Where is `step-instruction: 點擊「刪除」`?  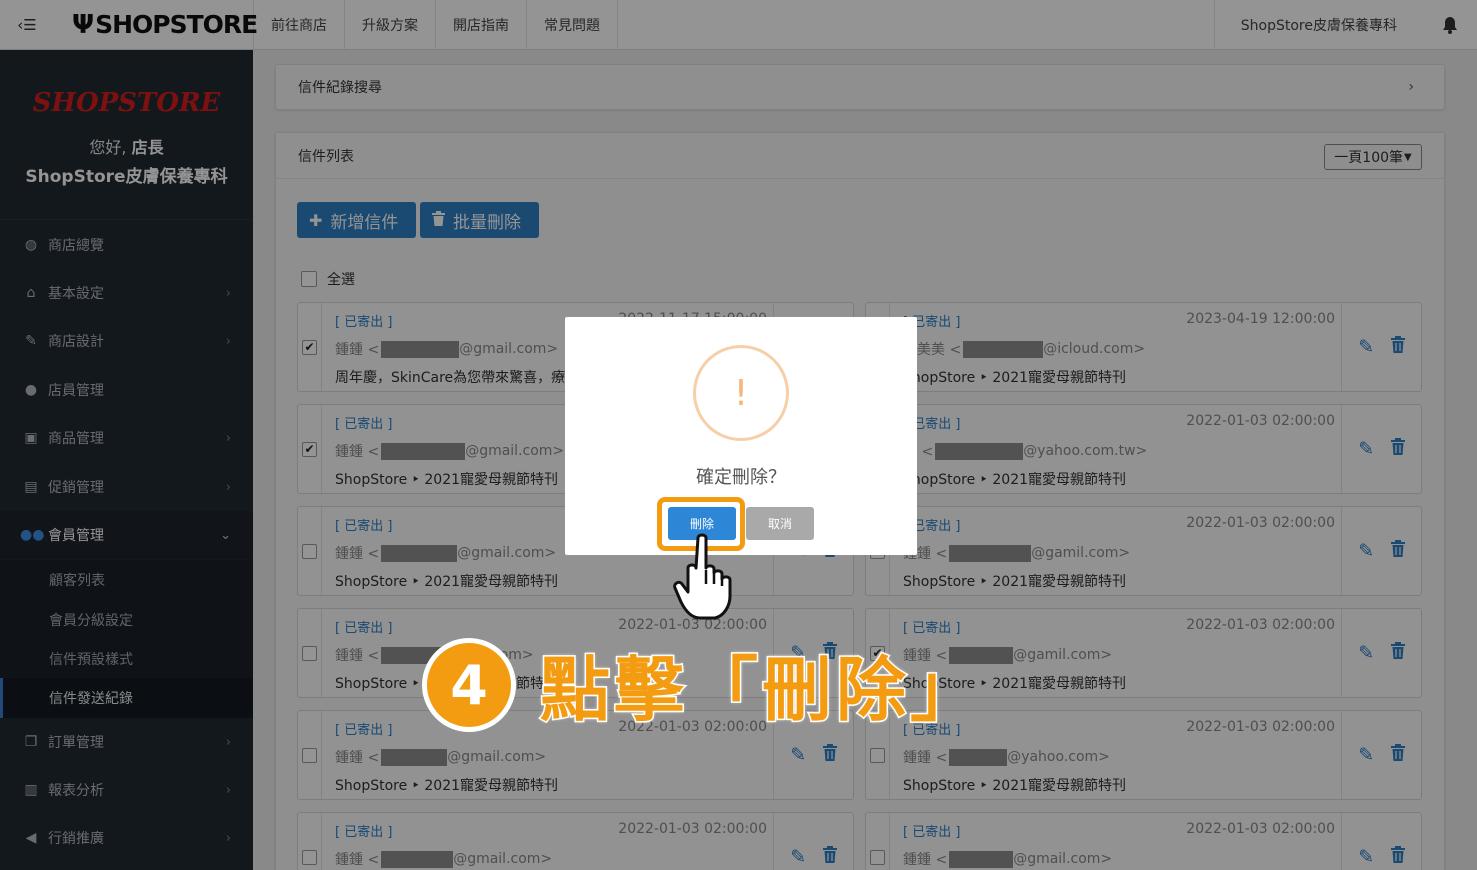 step-instruction: 點擊「刪除」 is located at coordinates (761, 690).